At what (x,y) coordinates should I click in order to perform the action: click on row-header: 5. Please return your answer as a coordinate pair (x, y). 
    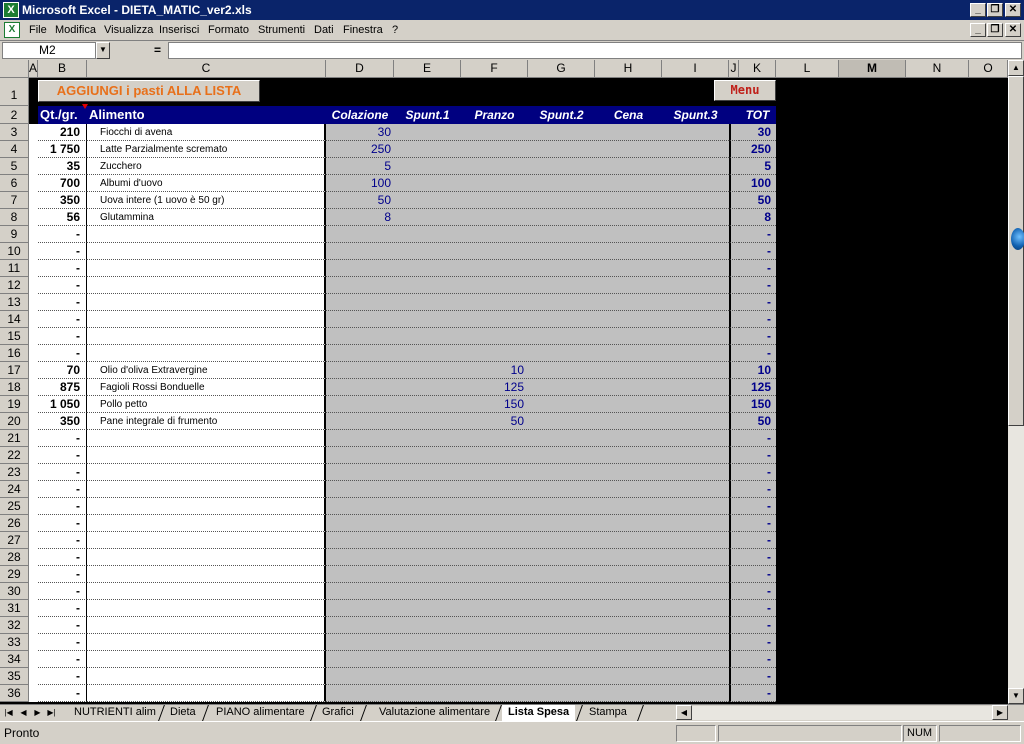
    Looking at the image, I should click on (14, 166).